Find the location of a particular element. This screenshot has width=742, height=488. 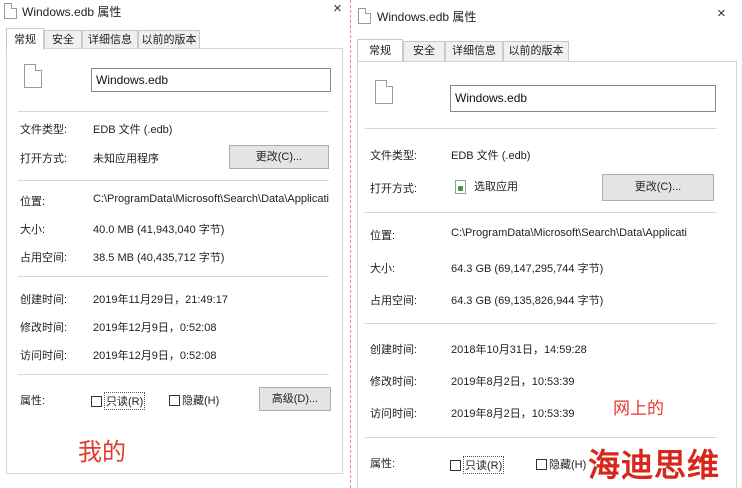

right-title-bar: Windows.edb 属性 × is located at coordinates (546, 16).